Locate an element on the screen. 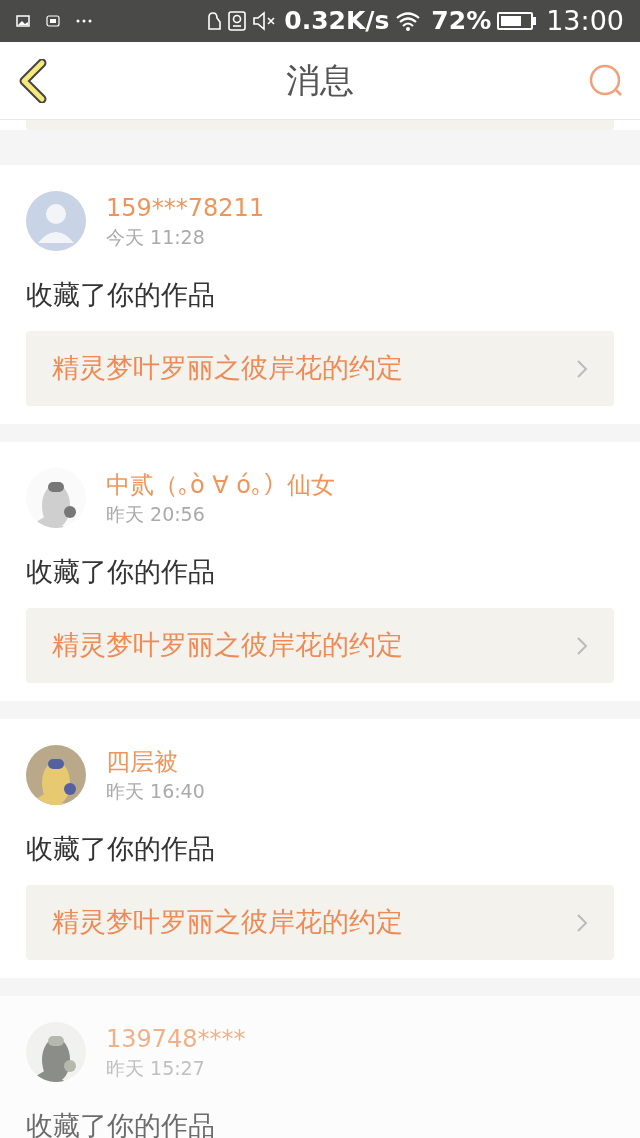 The height and width of the screenshot is (1138, 640). more-icon is located at coordinates (84, 21).